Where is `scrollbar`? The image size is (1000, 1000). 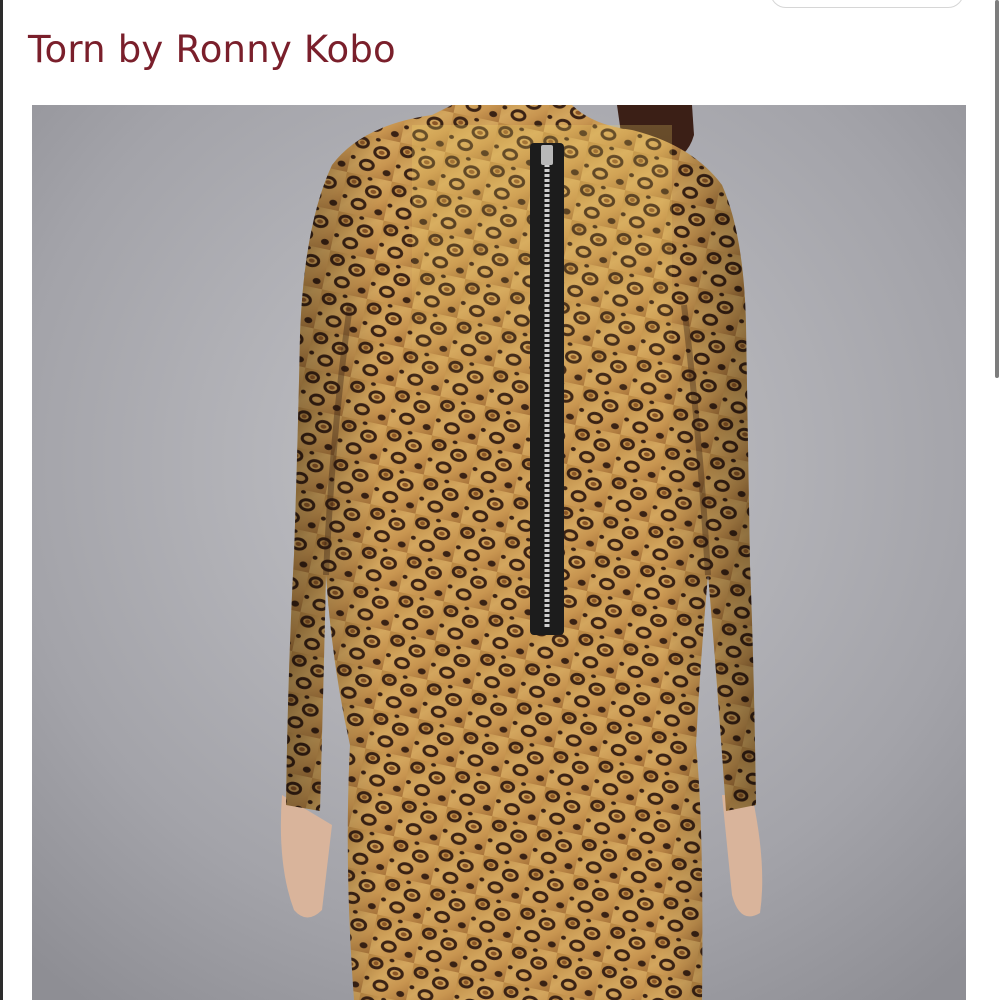
scrollbar is located at coordinates (997, 500).